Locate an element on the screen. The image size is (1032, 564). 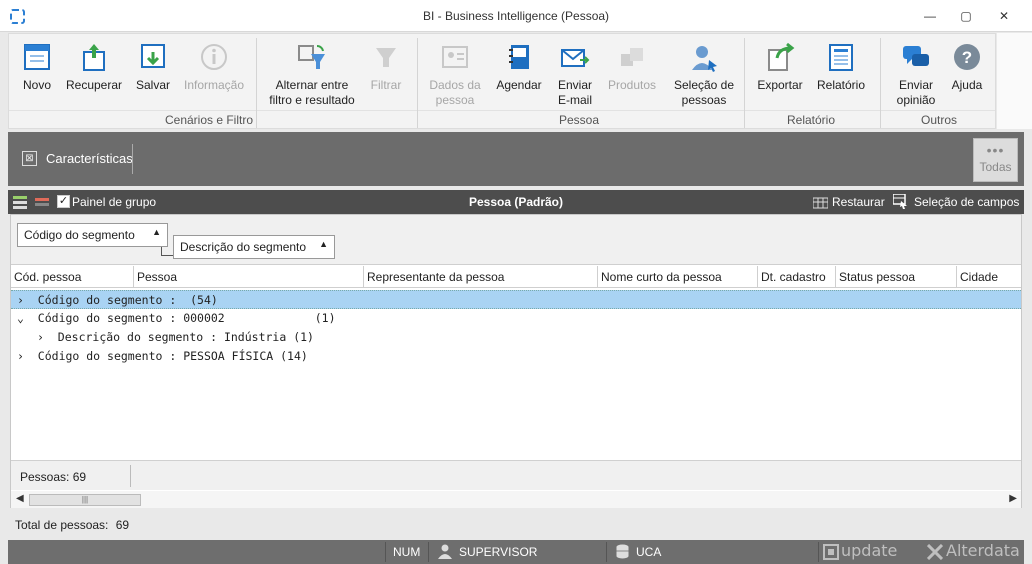
group-row: › Código do segmento : (54) is located at coordinates (516, 299).